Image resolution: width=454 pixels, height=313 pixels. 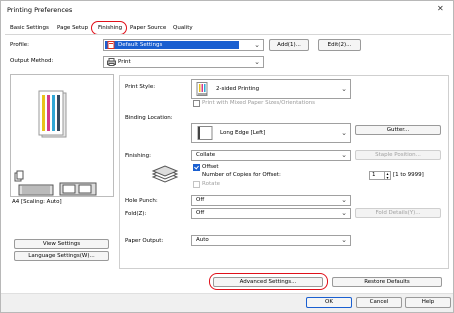 What do you see at coordinates (440, 8) in the screenshot?
I see `close-icon: ✕` at bounding box center [440, 8].